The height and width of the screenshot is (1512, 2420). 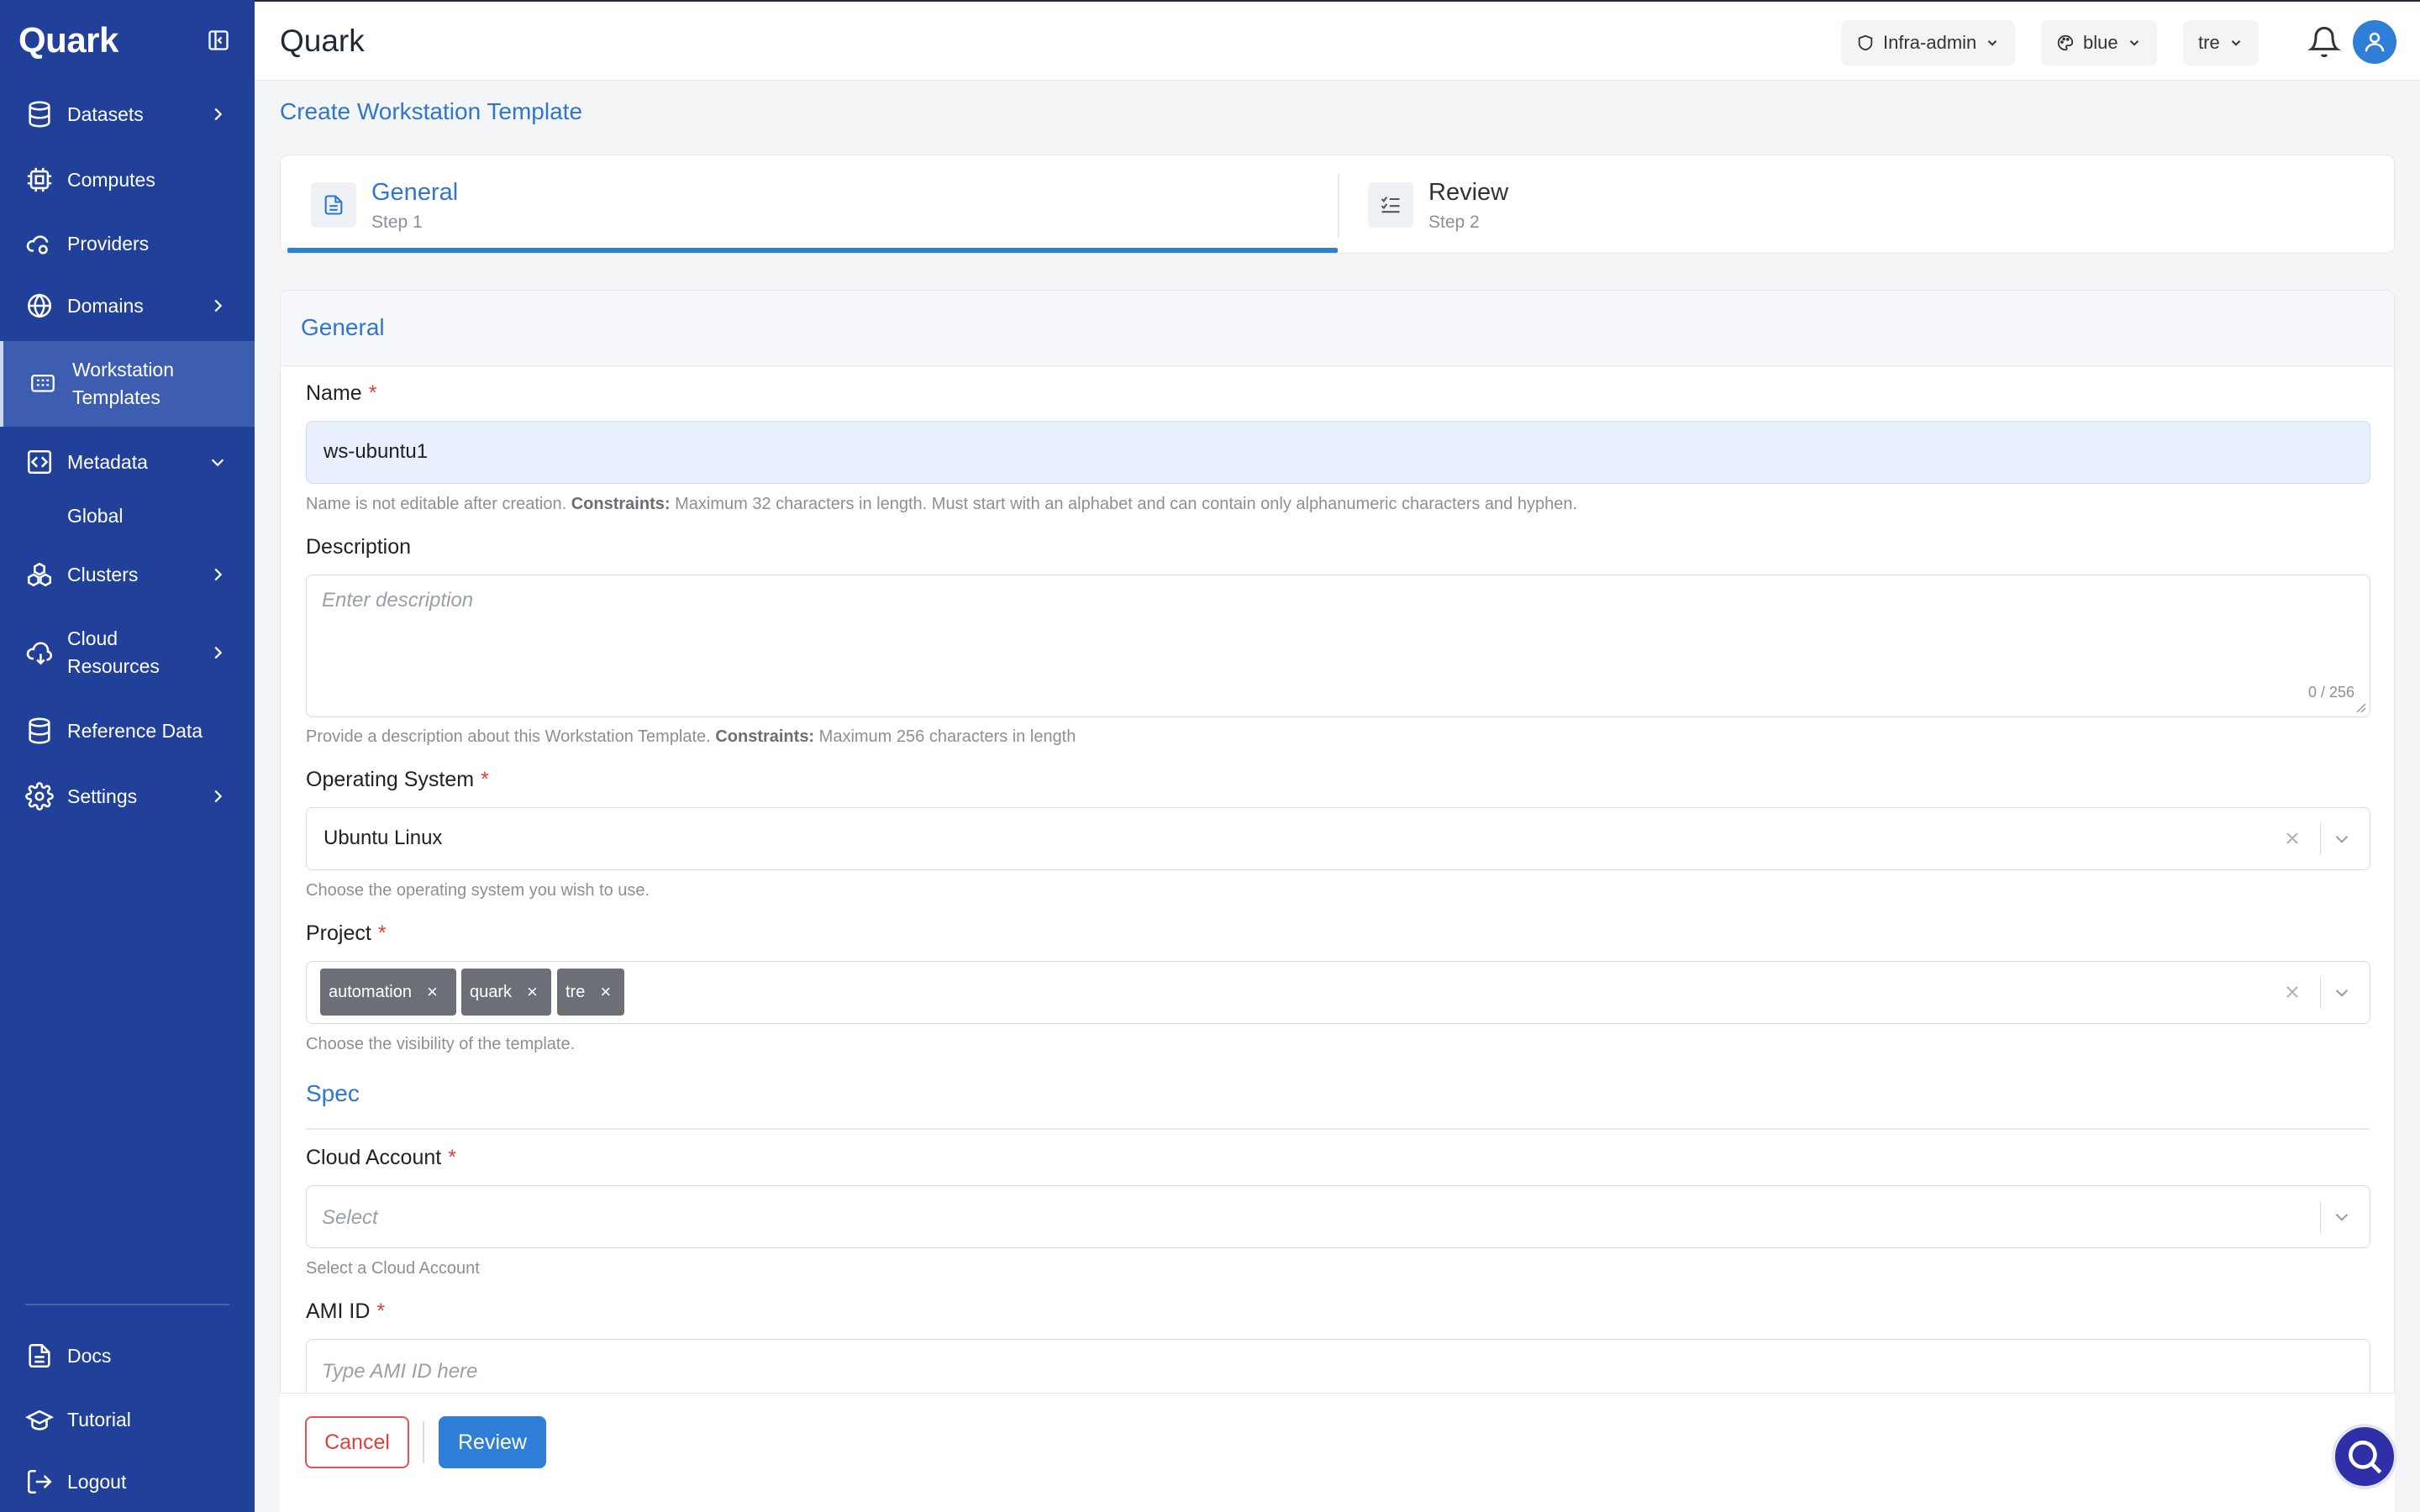 What do you see at coordinates (105, 113) in the screenshot?
I see `sidebar-item-label: Datasets` at bounding box center [105, 113].